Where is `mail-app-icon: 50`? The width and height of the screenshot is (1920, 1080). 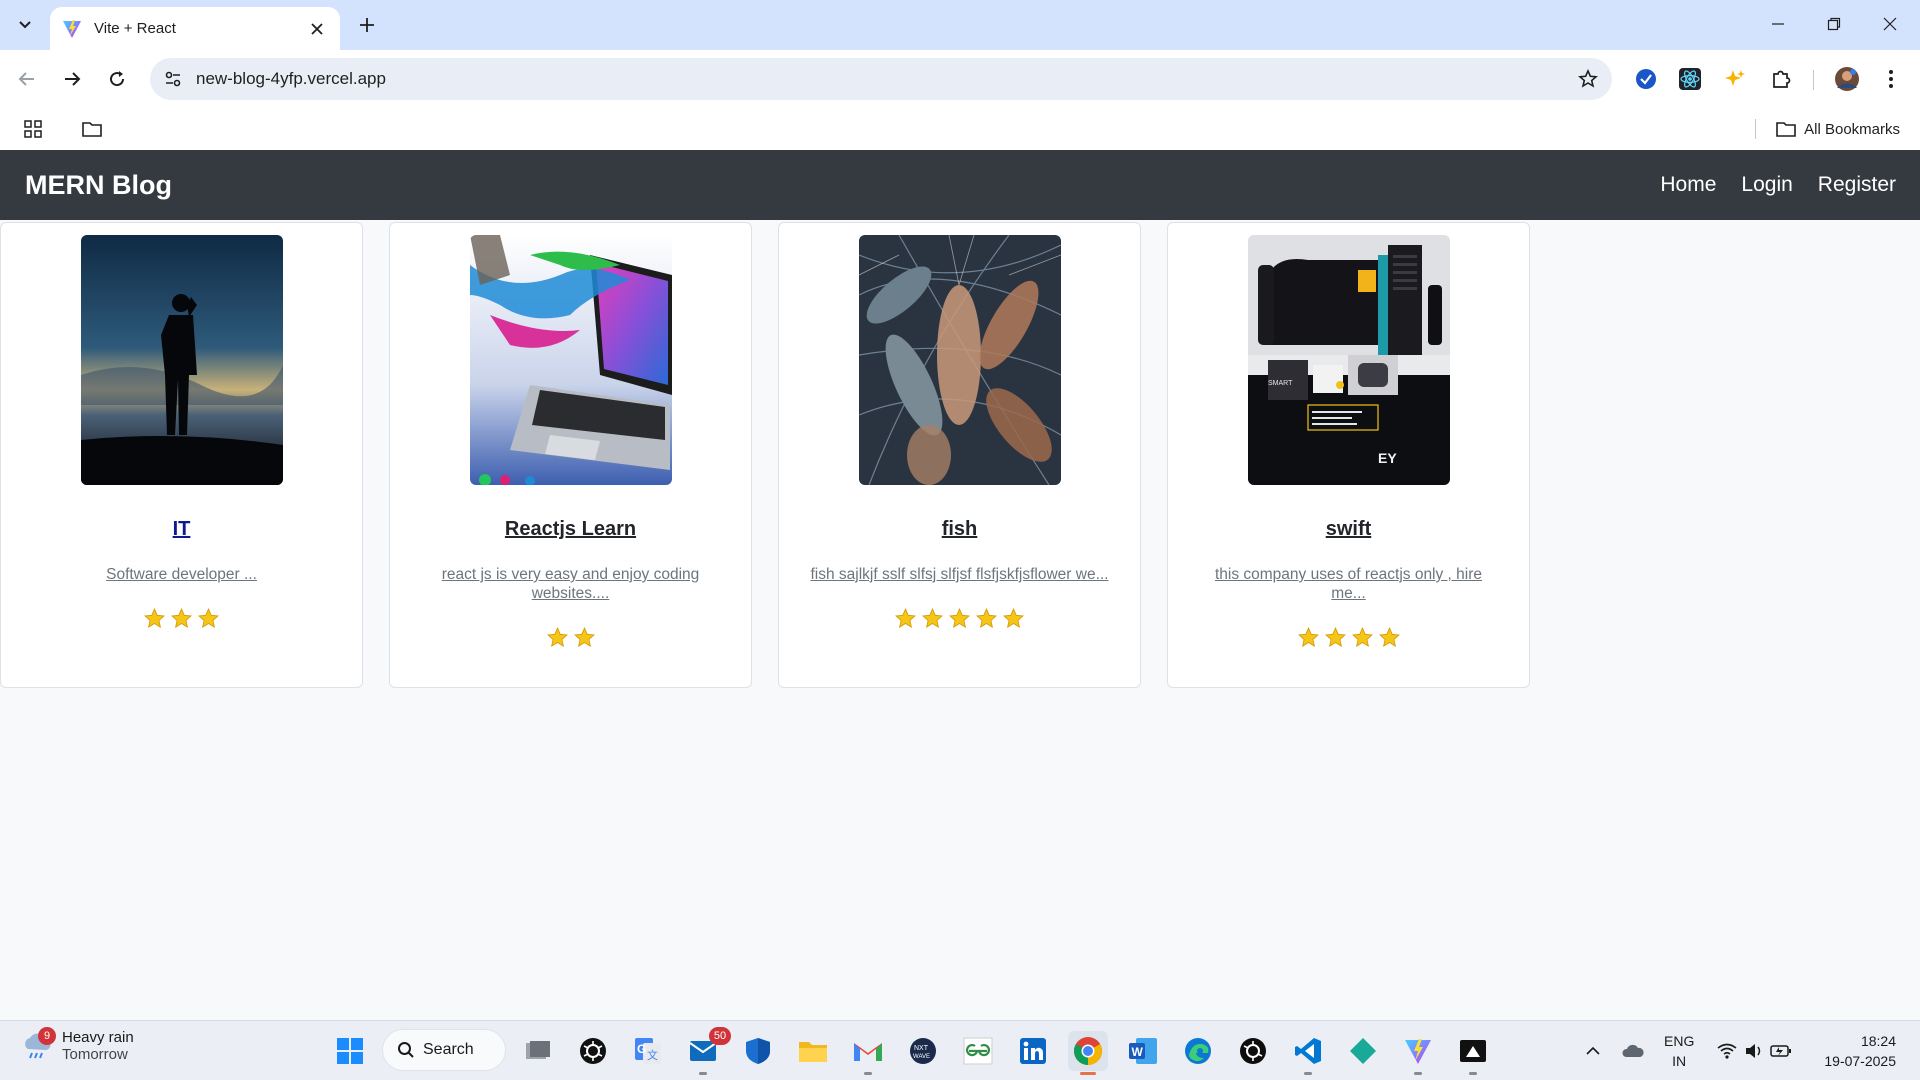 mail-app-icon: 50 is located at coordinates (707, 1051).